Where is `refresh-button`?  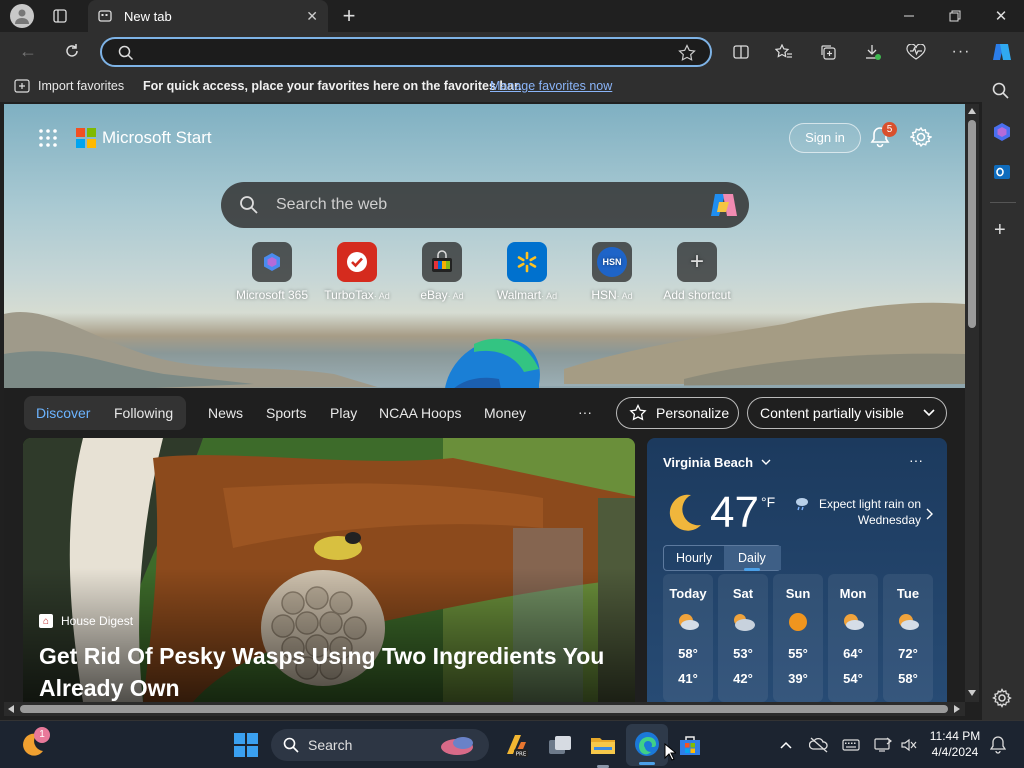 refresh-button is located at coordinates (72, 51).